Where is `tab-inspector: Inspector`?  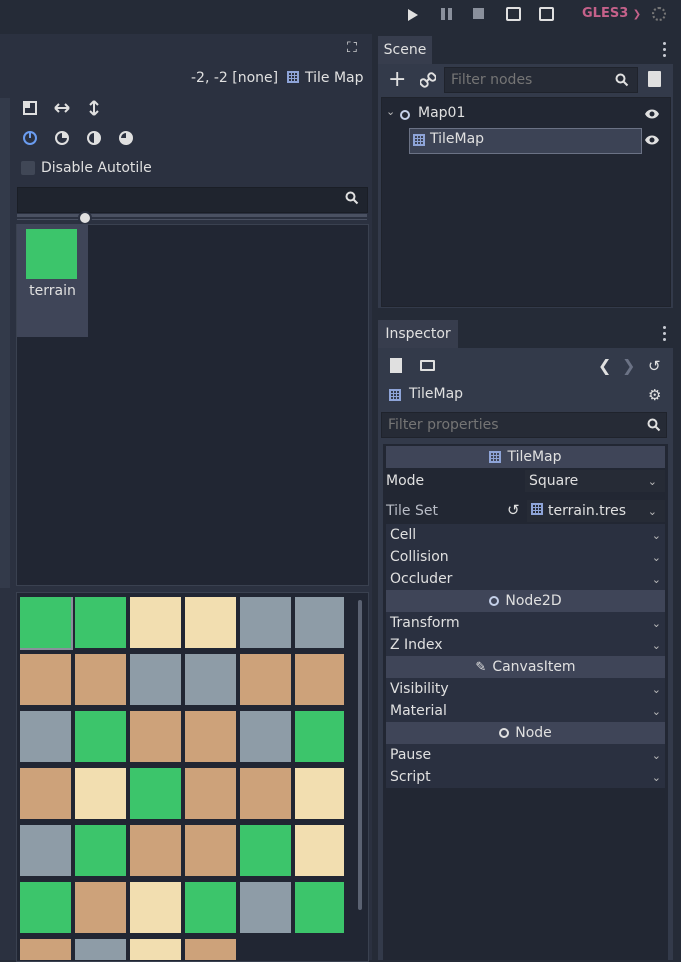
tab-inspector: Inspector is located at coordinates (418, 334).